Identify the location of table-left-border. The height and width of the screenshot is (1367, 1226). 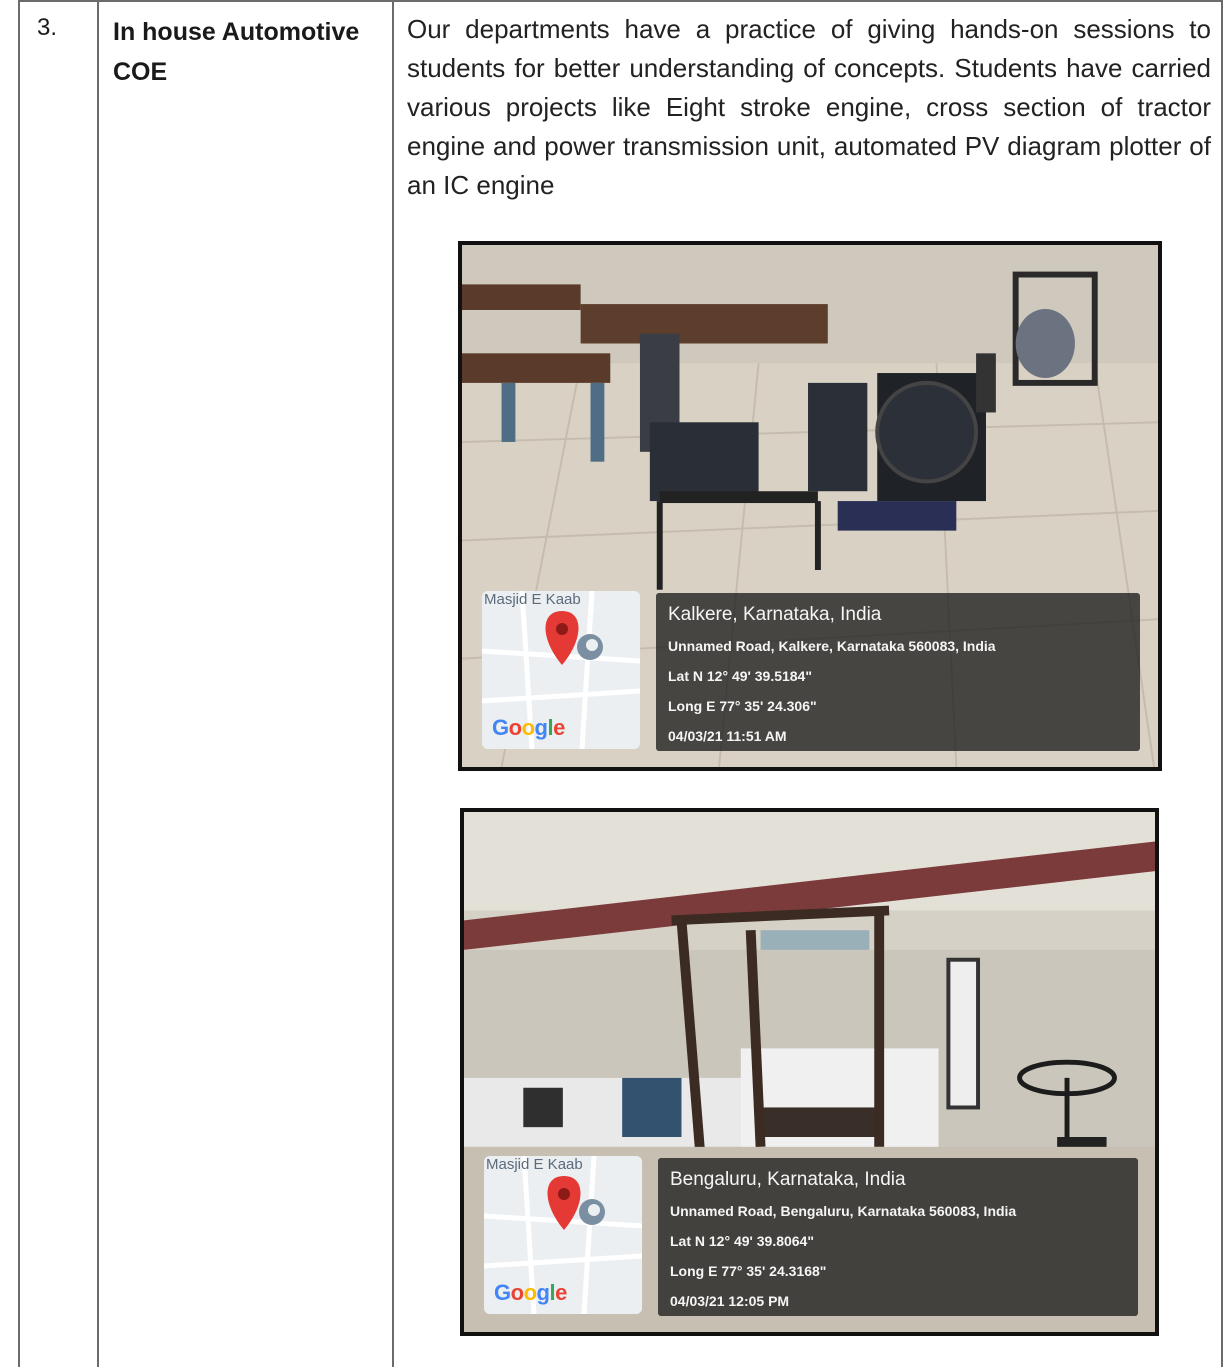
(19, 683).